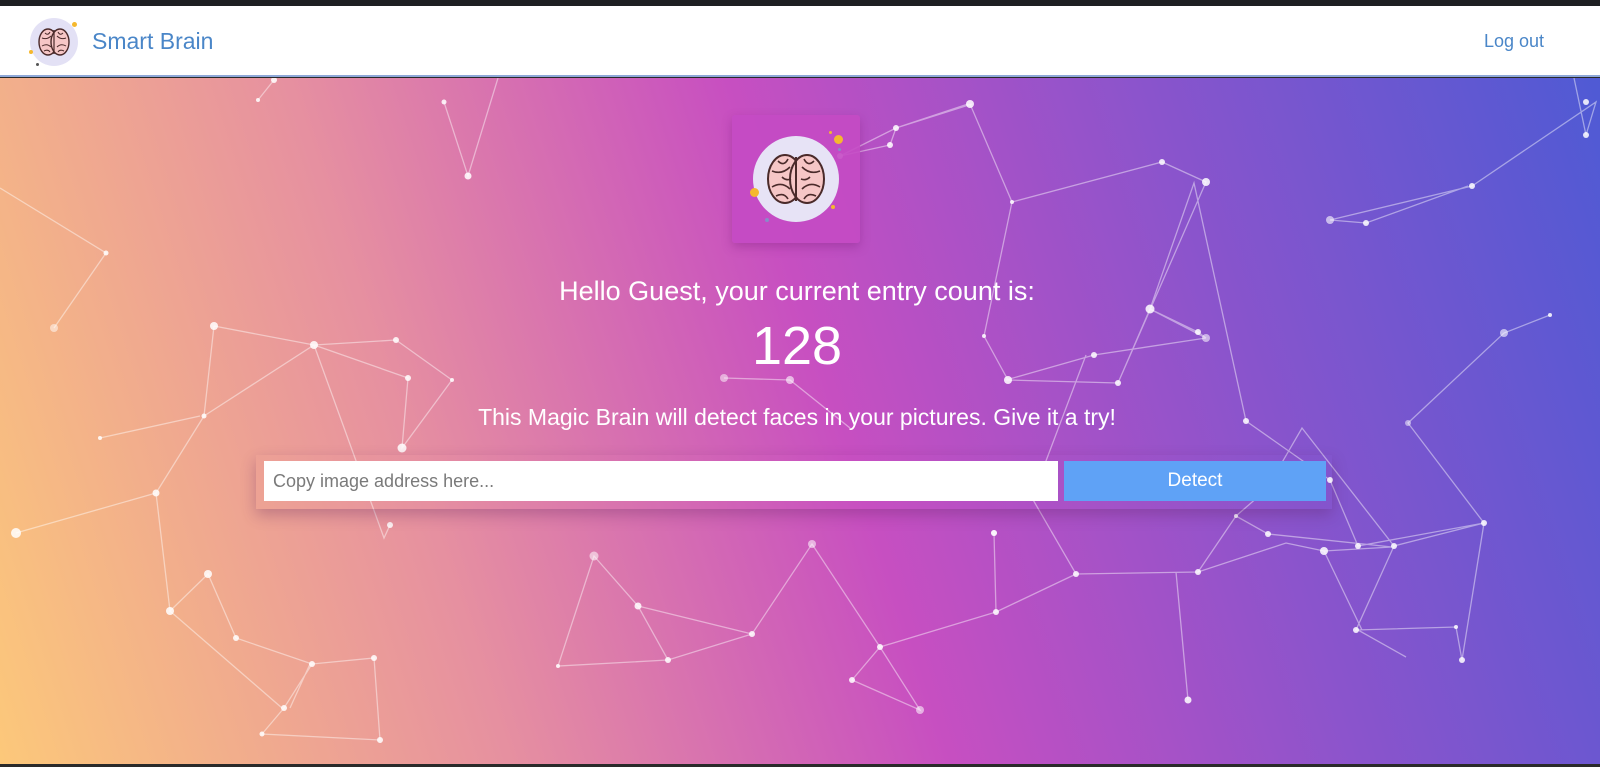 This screenshot has width=1600, height=767. I want to click on image-url-form: Detect, so click(794, 482).